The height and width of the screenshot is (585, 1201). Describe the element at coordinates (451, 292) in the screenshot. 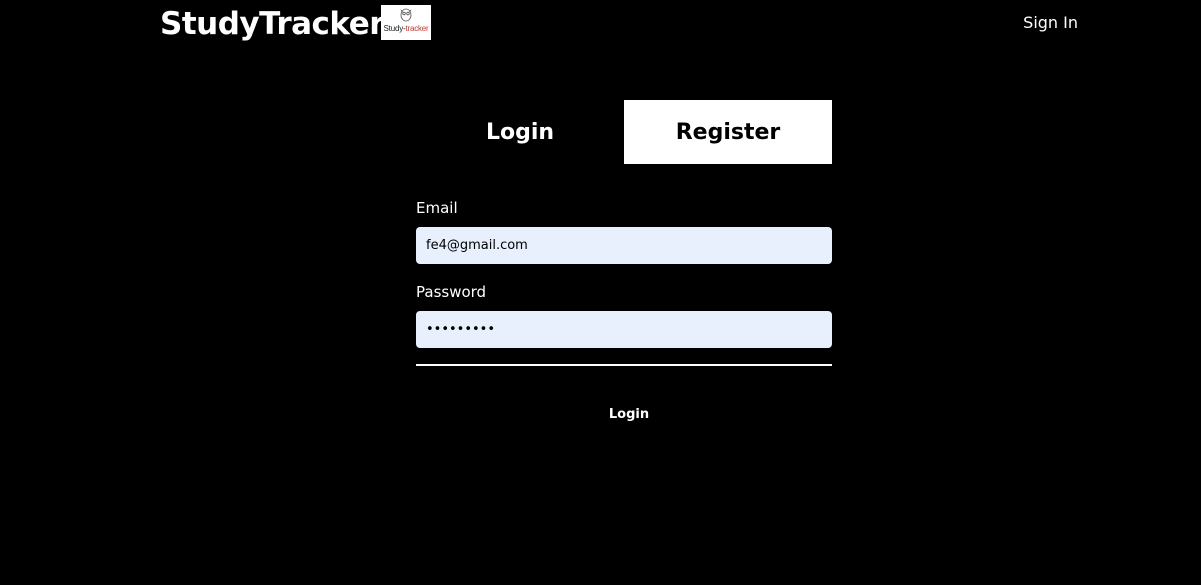

I see `password-label: Password` at that location.